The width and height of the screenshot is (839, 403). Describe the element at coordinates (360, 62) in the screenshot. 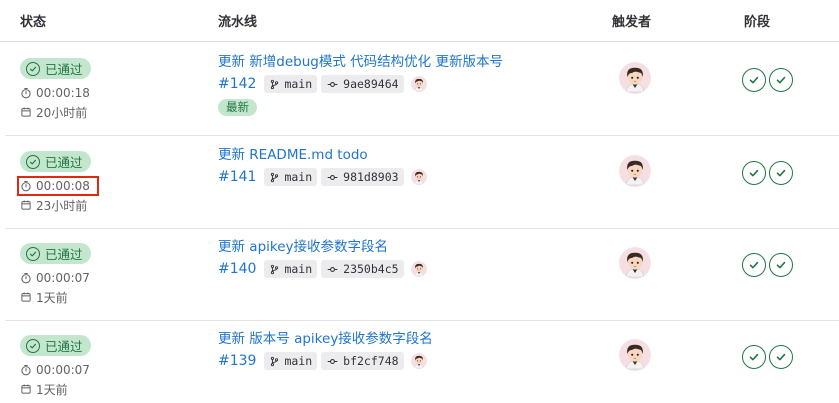

I see `commit-title-link: 更新 新增debug模式 代码结构优化 更新版本号` at that location.